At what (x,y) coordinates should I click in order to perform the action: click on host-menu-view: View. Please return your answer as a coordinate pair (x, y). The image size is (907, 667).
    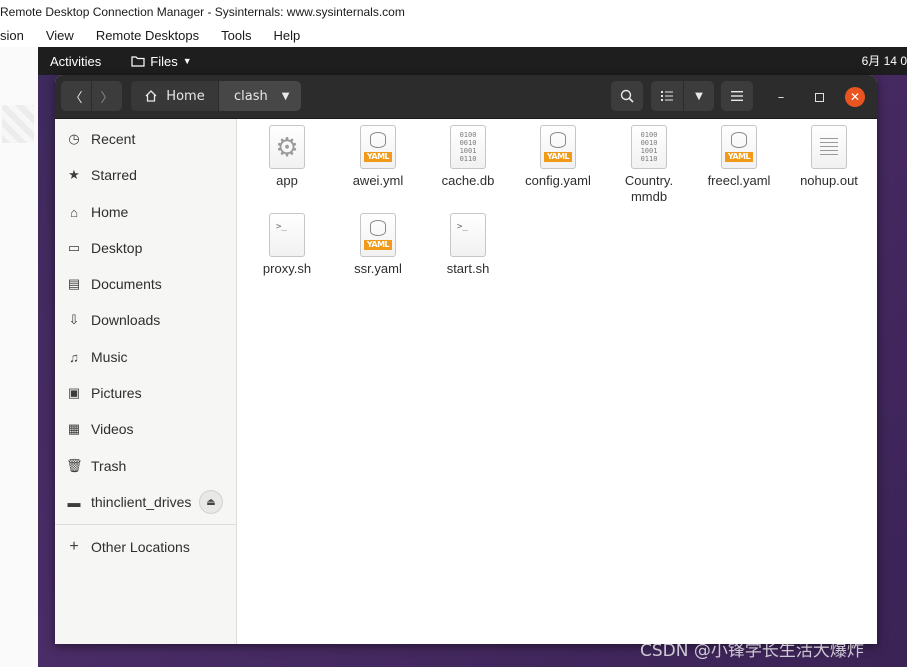
    Looking at the image, I should click on (60, 35).